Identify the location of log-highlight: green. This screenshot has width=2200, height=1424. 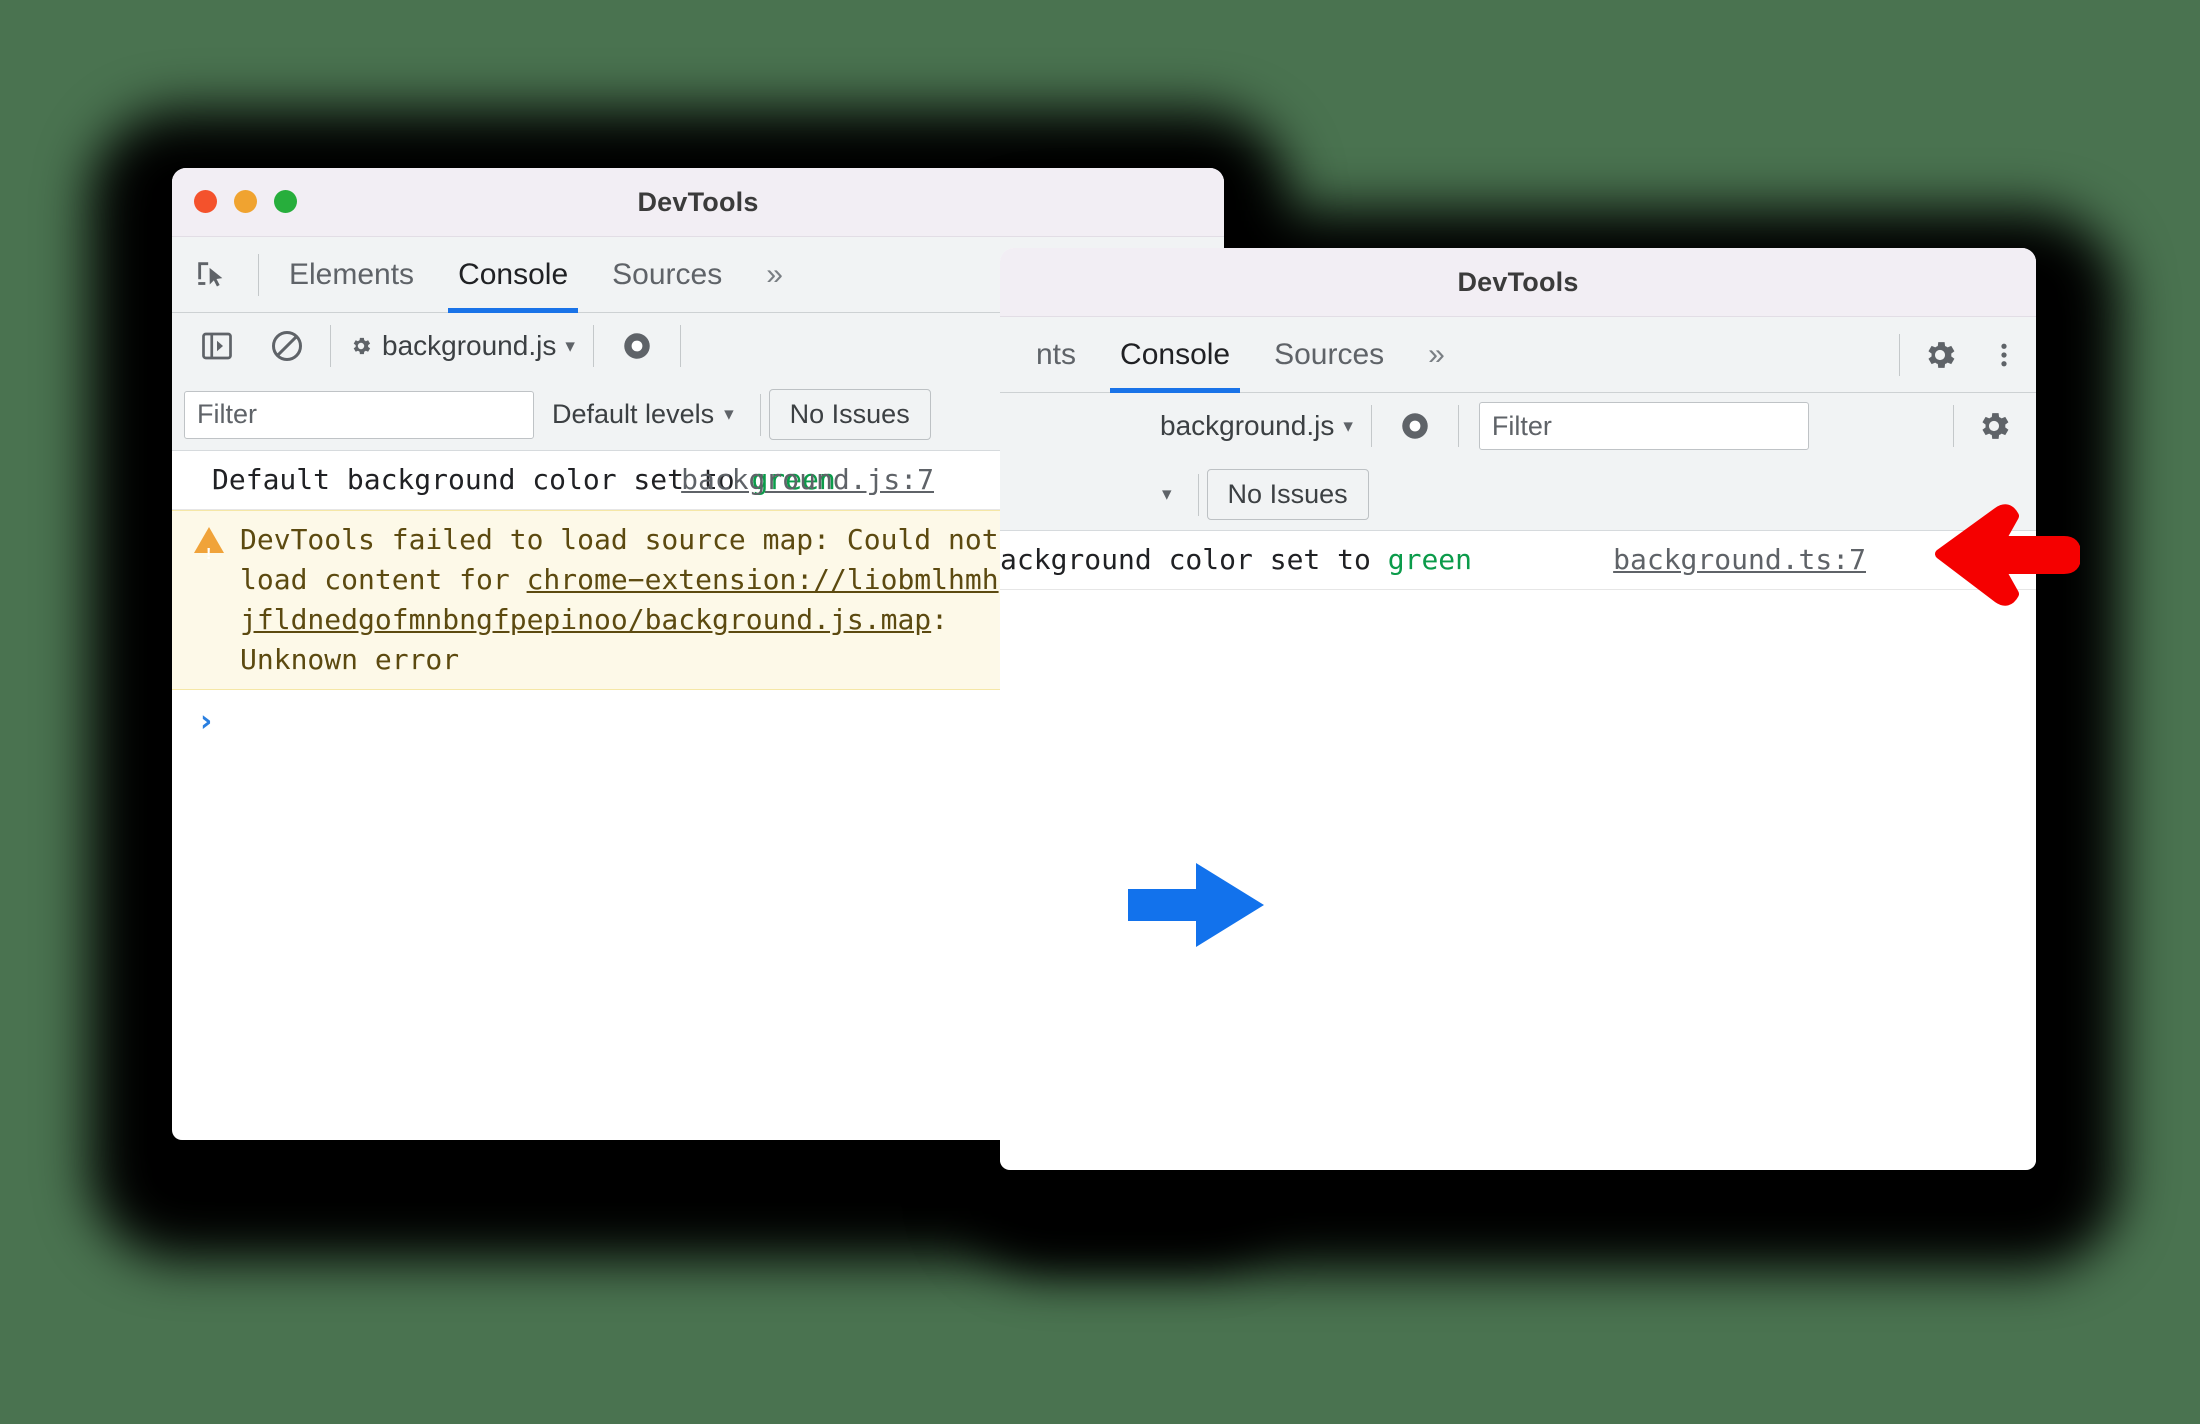
(1430, 559).